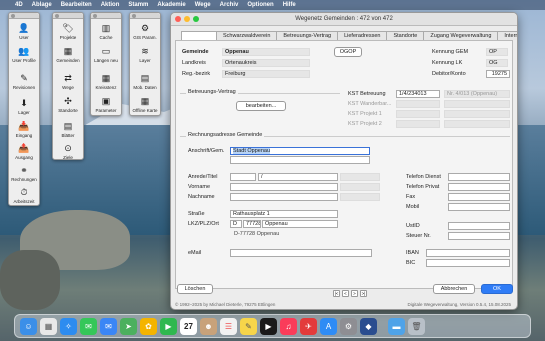 The height and width of the screenshot is (341, 545). I want to click on palette-item-projekte: 🏷 Projekte, so click(68, 31).